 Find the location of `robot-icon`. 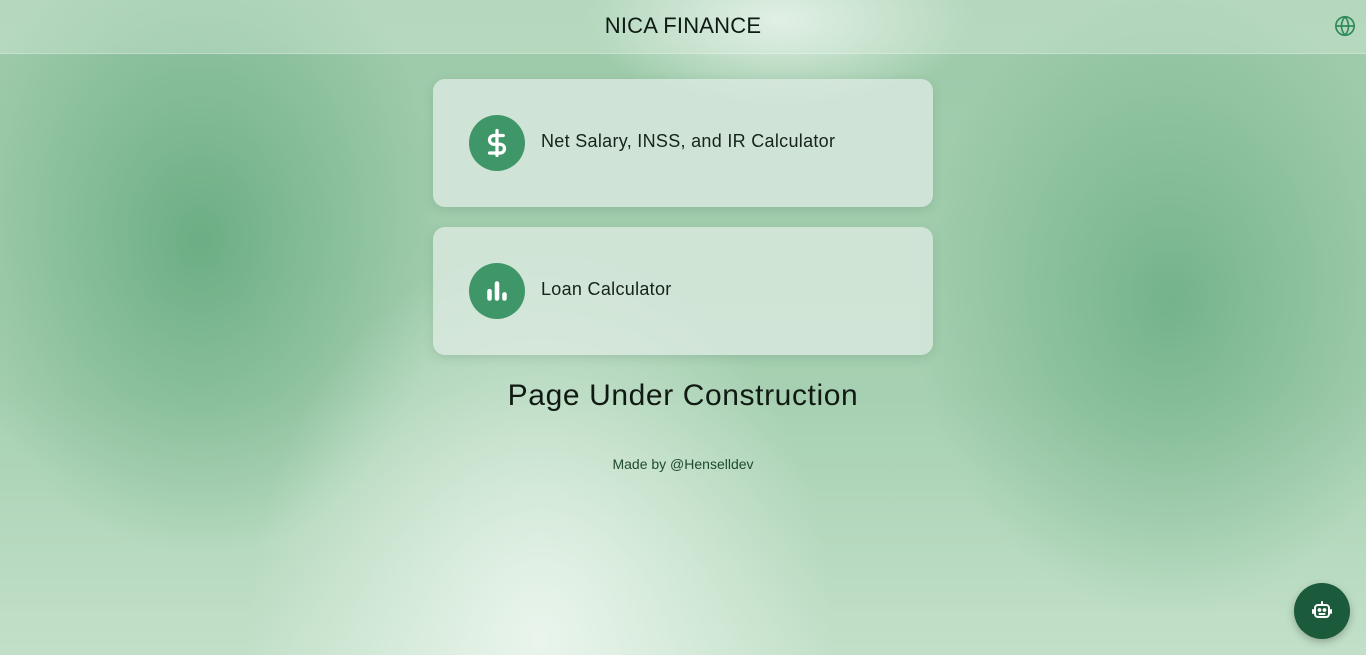

robot-icon is located at coordinates (1322, 609).